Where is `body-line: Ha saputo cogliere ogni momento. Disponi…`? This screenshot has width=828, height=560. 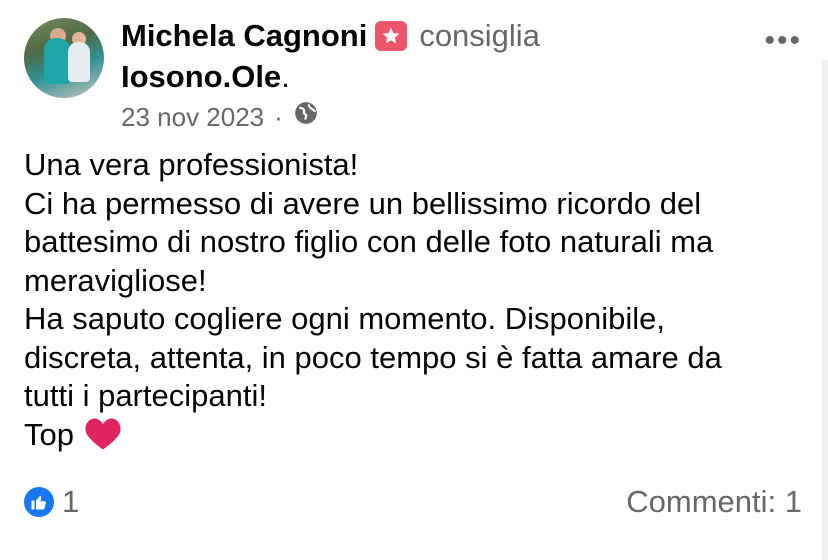 body-line: Ha saputo cogliere ogni momento. Disponi… is located at coordinates (345, 318).